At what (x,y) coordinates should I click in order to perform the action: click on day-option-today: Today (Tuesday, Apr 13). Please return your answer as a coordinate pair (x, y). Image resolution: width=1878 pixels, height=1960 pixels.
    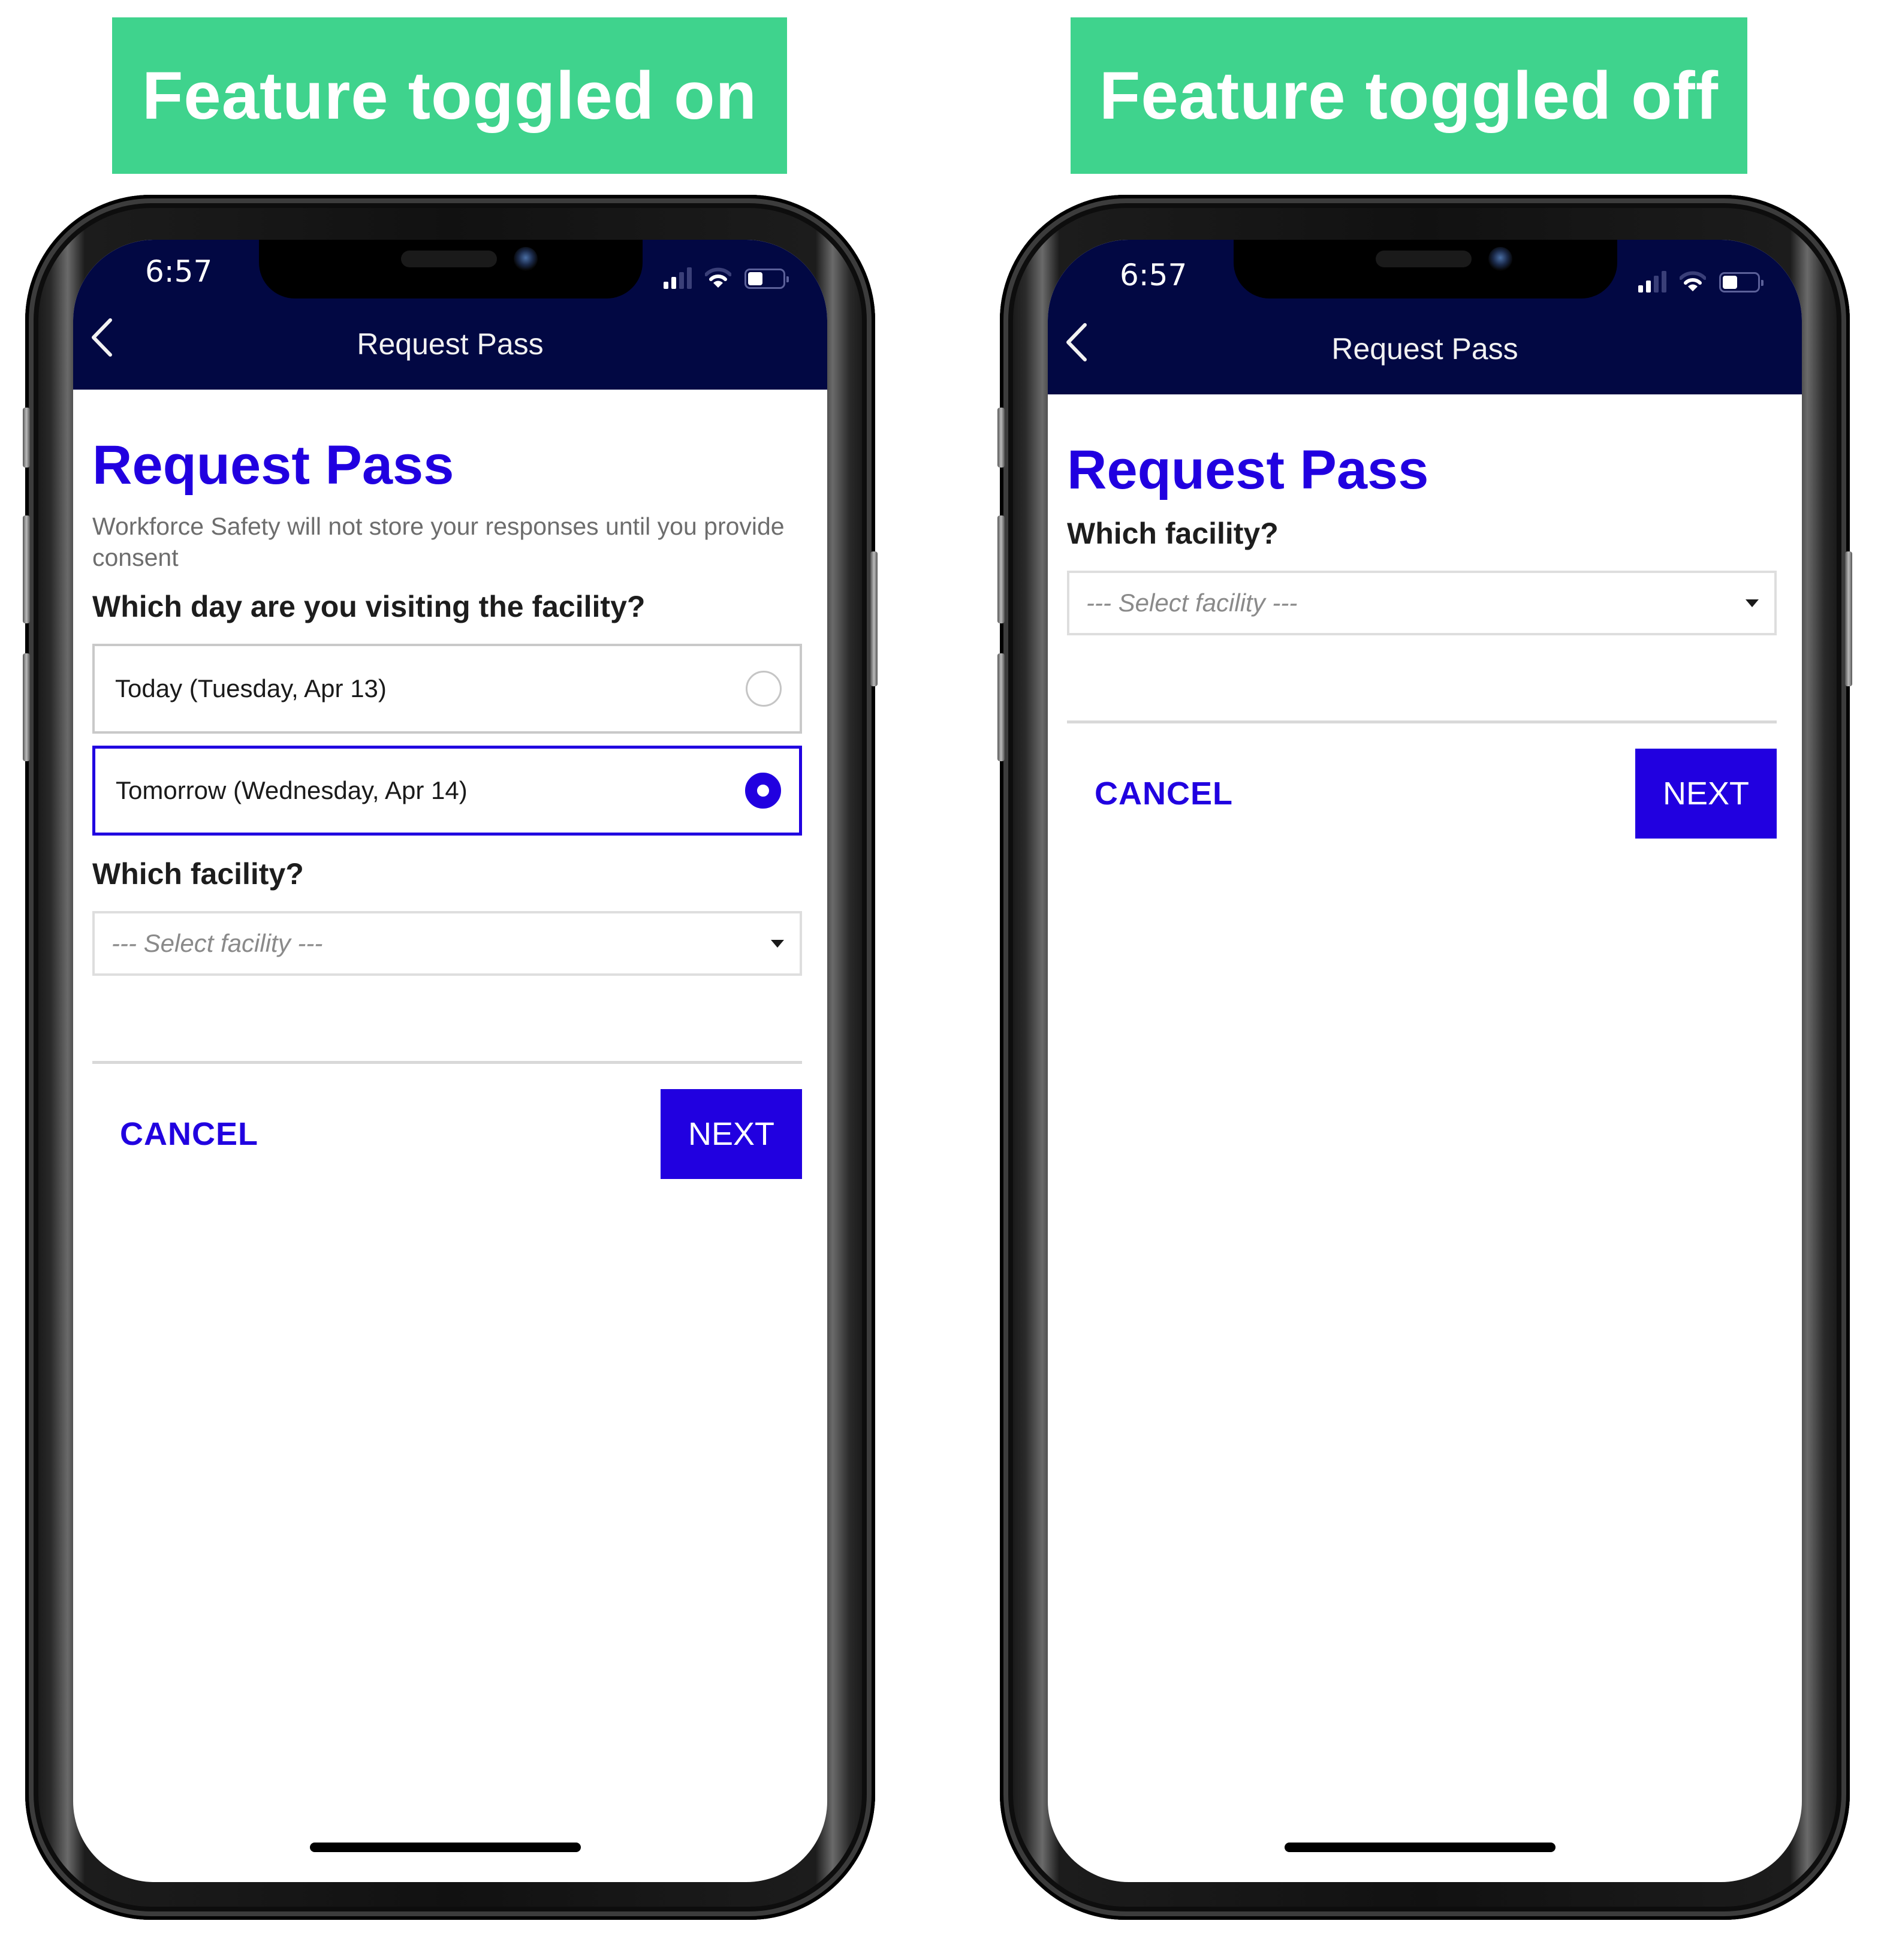
    Looking at the image, I should click on (447, 689).